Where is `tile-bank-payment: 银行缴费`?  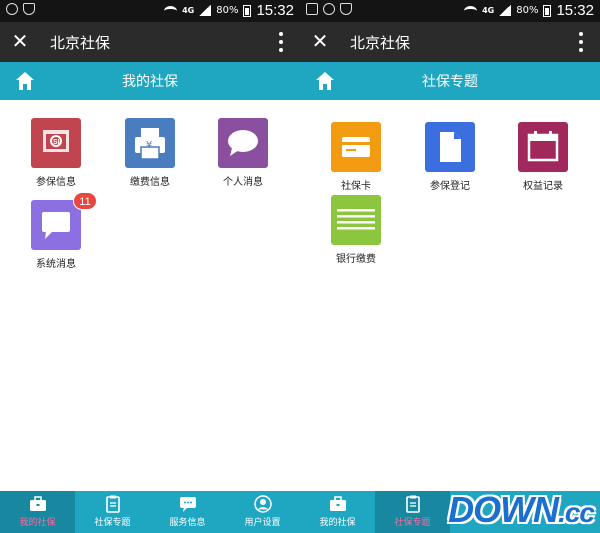
tile-bank-payment: 银行缴费 is located at coordinates (356, 230).